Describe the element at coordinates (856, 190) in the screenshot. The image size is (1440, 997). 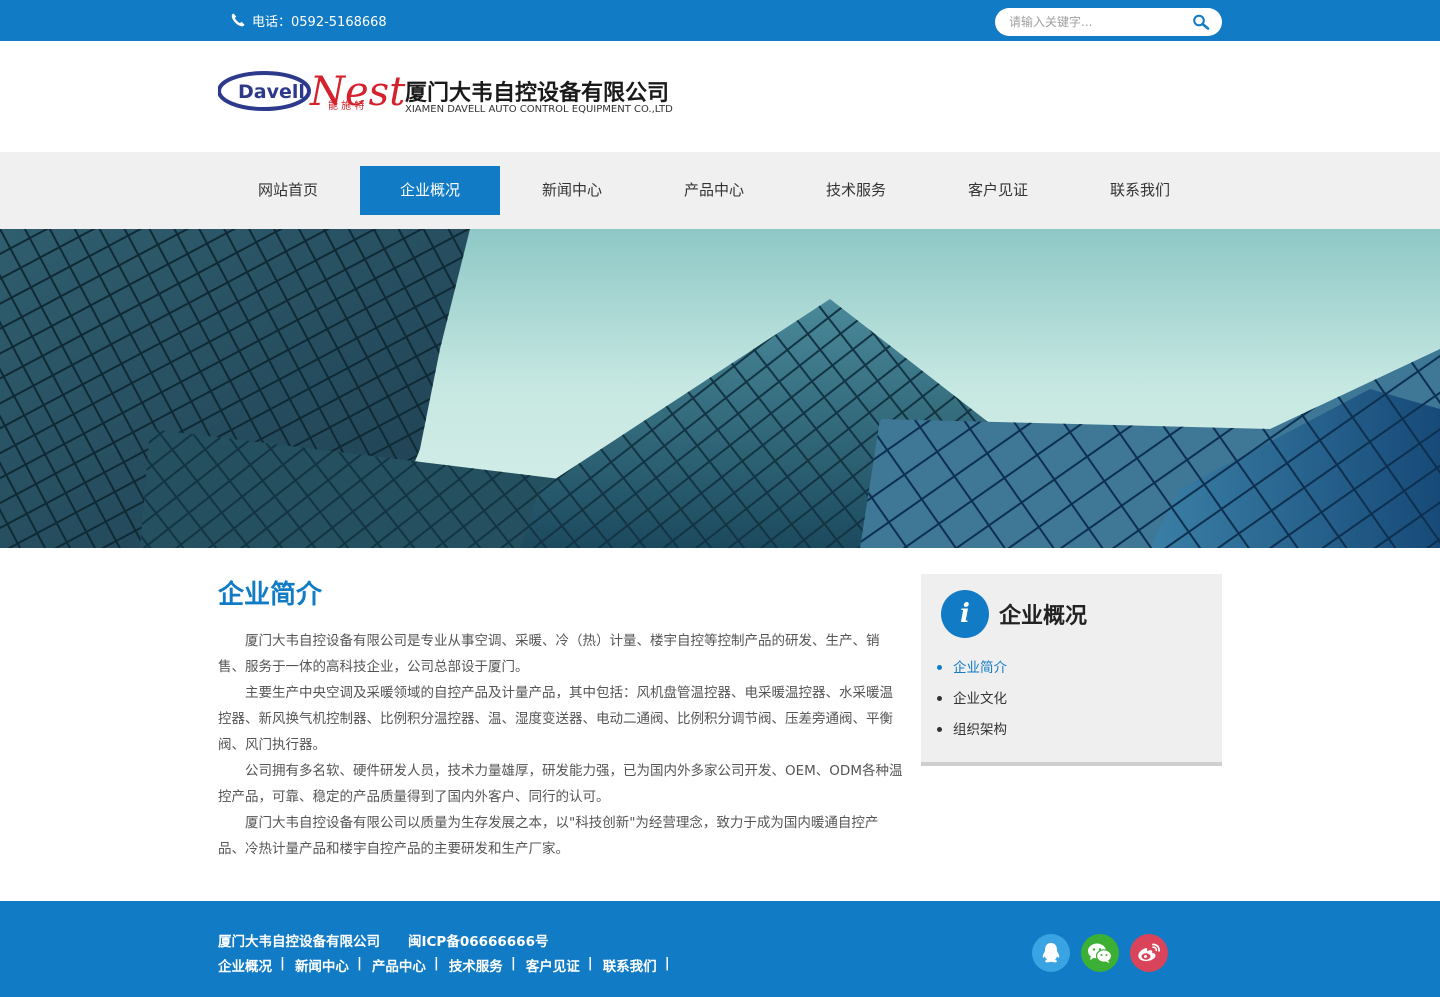
I see `nav-item-tech-service: 技术服务` at that location.